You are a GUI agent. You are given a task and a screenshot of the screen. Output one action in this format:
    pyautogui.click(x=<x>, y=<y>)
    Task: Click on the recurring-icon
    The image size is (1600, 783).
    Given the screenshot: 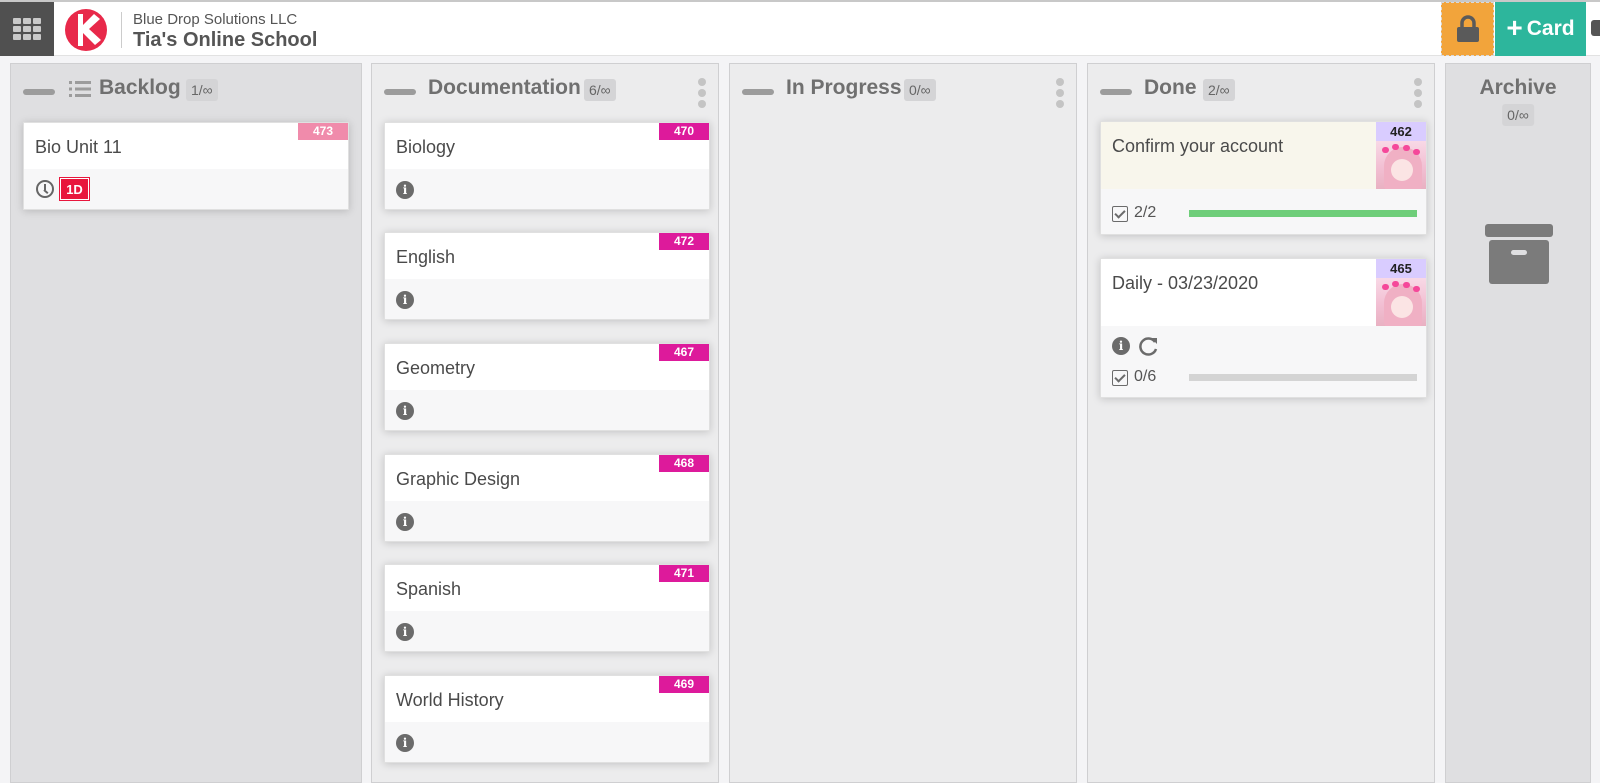 What is the action you would take?
    pyautogui.click(x=1149, y=346)
    